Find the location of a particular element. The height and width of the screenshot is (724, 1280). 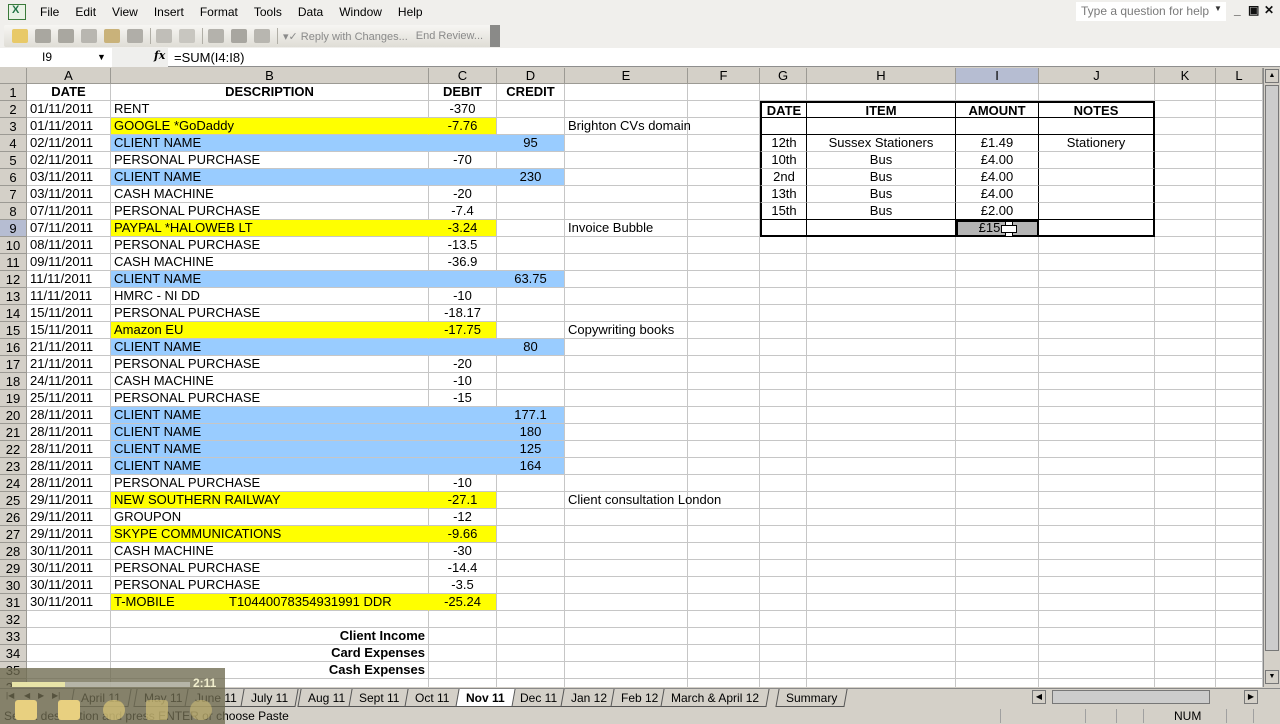

excel-app-icon is located at coordinates (17, 12).